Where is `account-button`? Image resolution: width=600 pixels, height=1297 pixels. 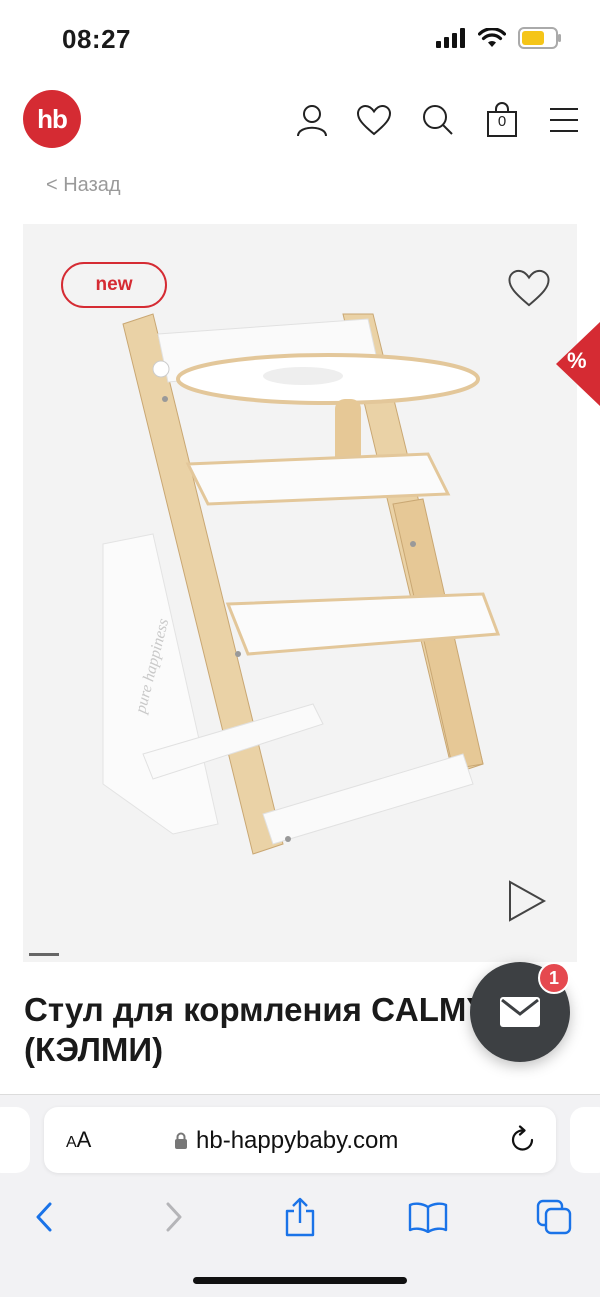 account-button is located at coordinates (312, 120).